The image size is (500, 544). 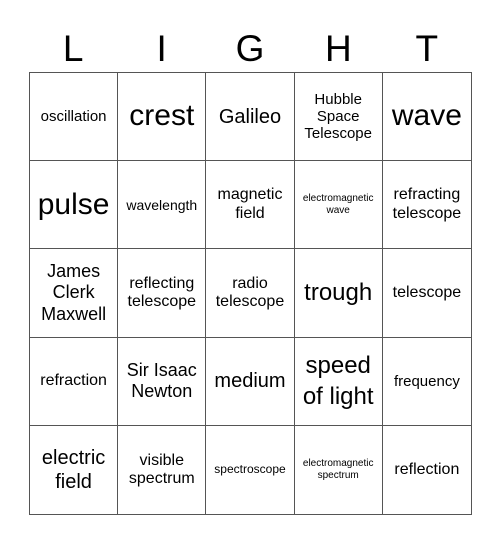 What do you see at coordinates (162, 117) in the screenshot?
I see `bingo-cell: crest` at bounding box center [162, 117].